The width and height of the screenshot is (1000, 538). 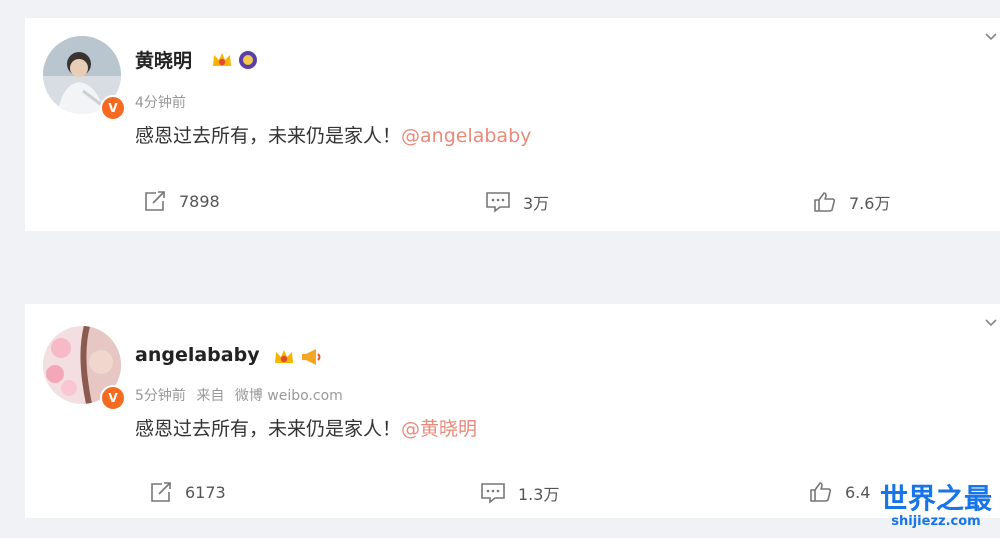 I want to click on post-text: 感恩过去所有，未来仍是家人！@黄晓明, so click(x=306, y=427).